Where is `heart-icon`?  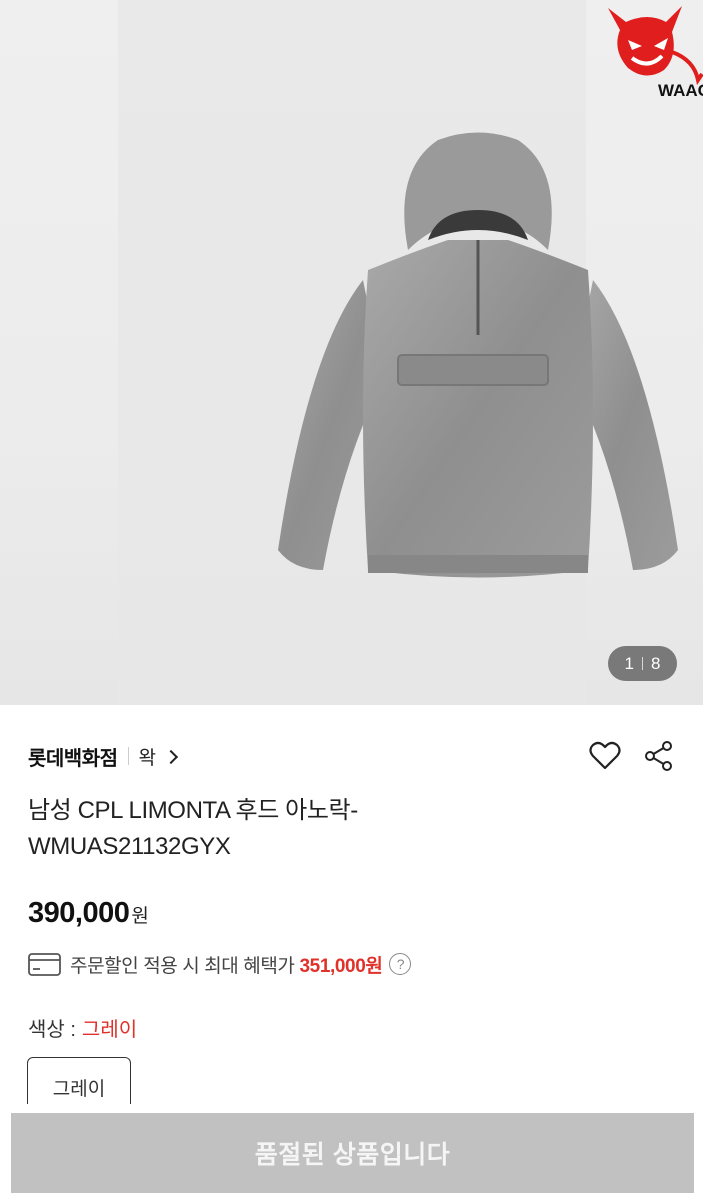 heart-icon is located at coordinates (605, 755).